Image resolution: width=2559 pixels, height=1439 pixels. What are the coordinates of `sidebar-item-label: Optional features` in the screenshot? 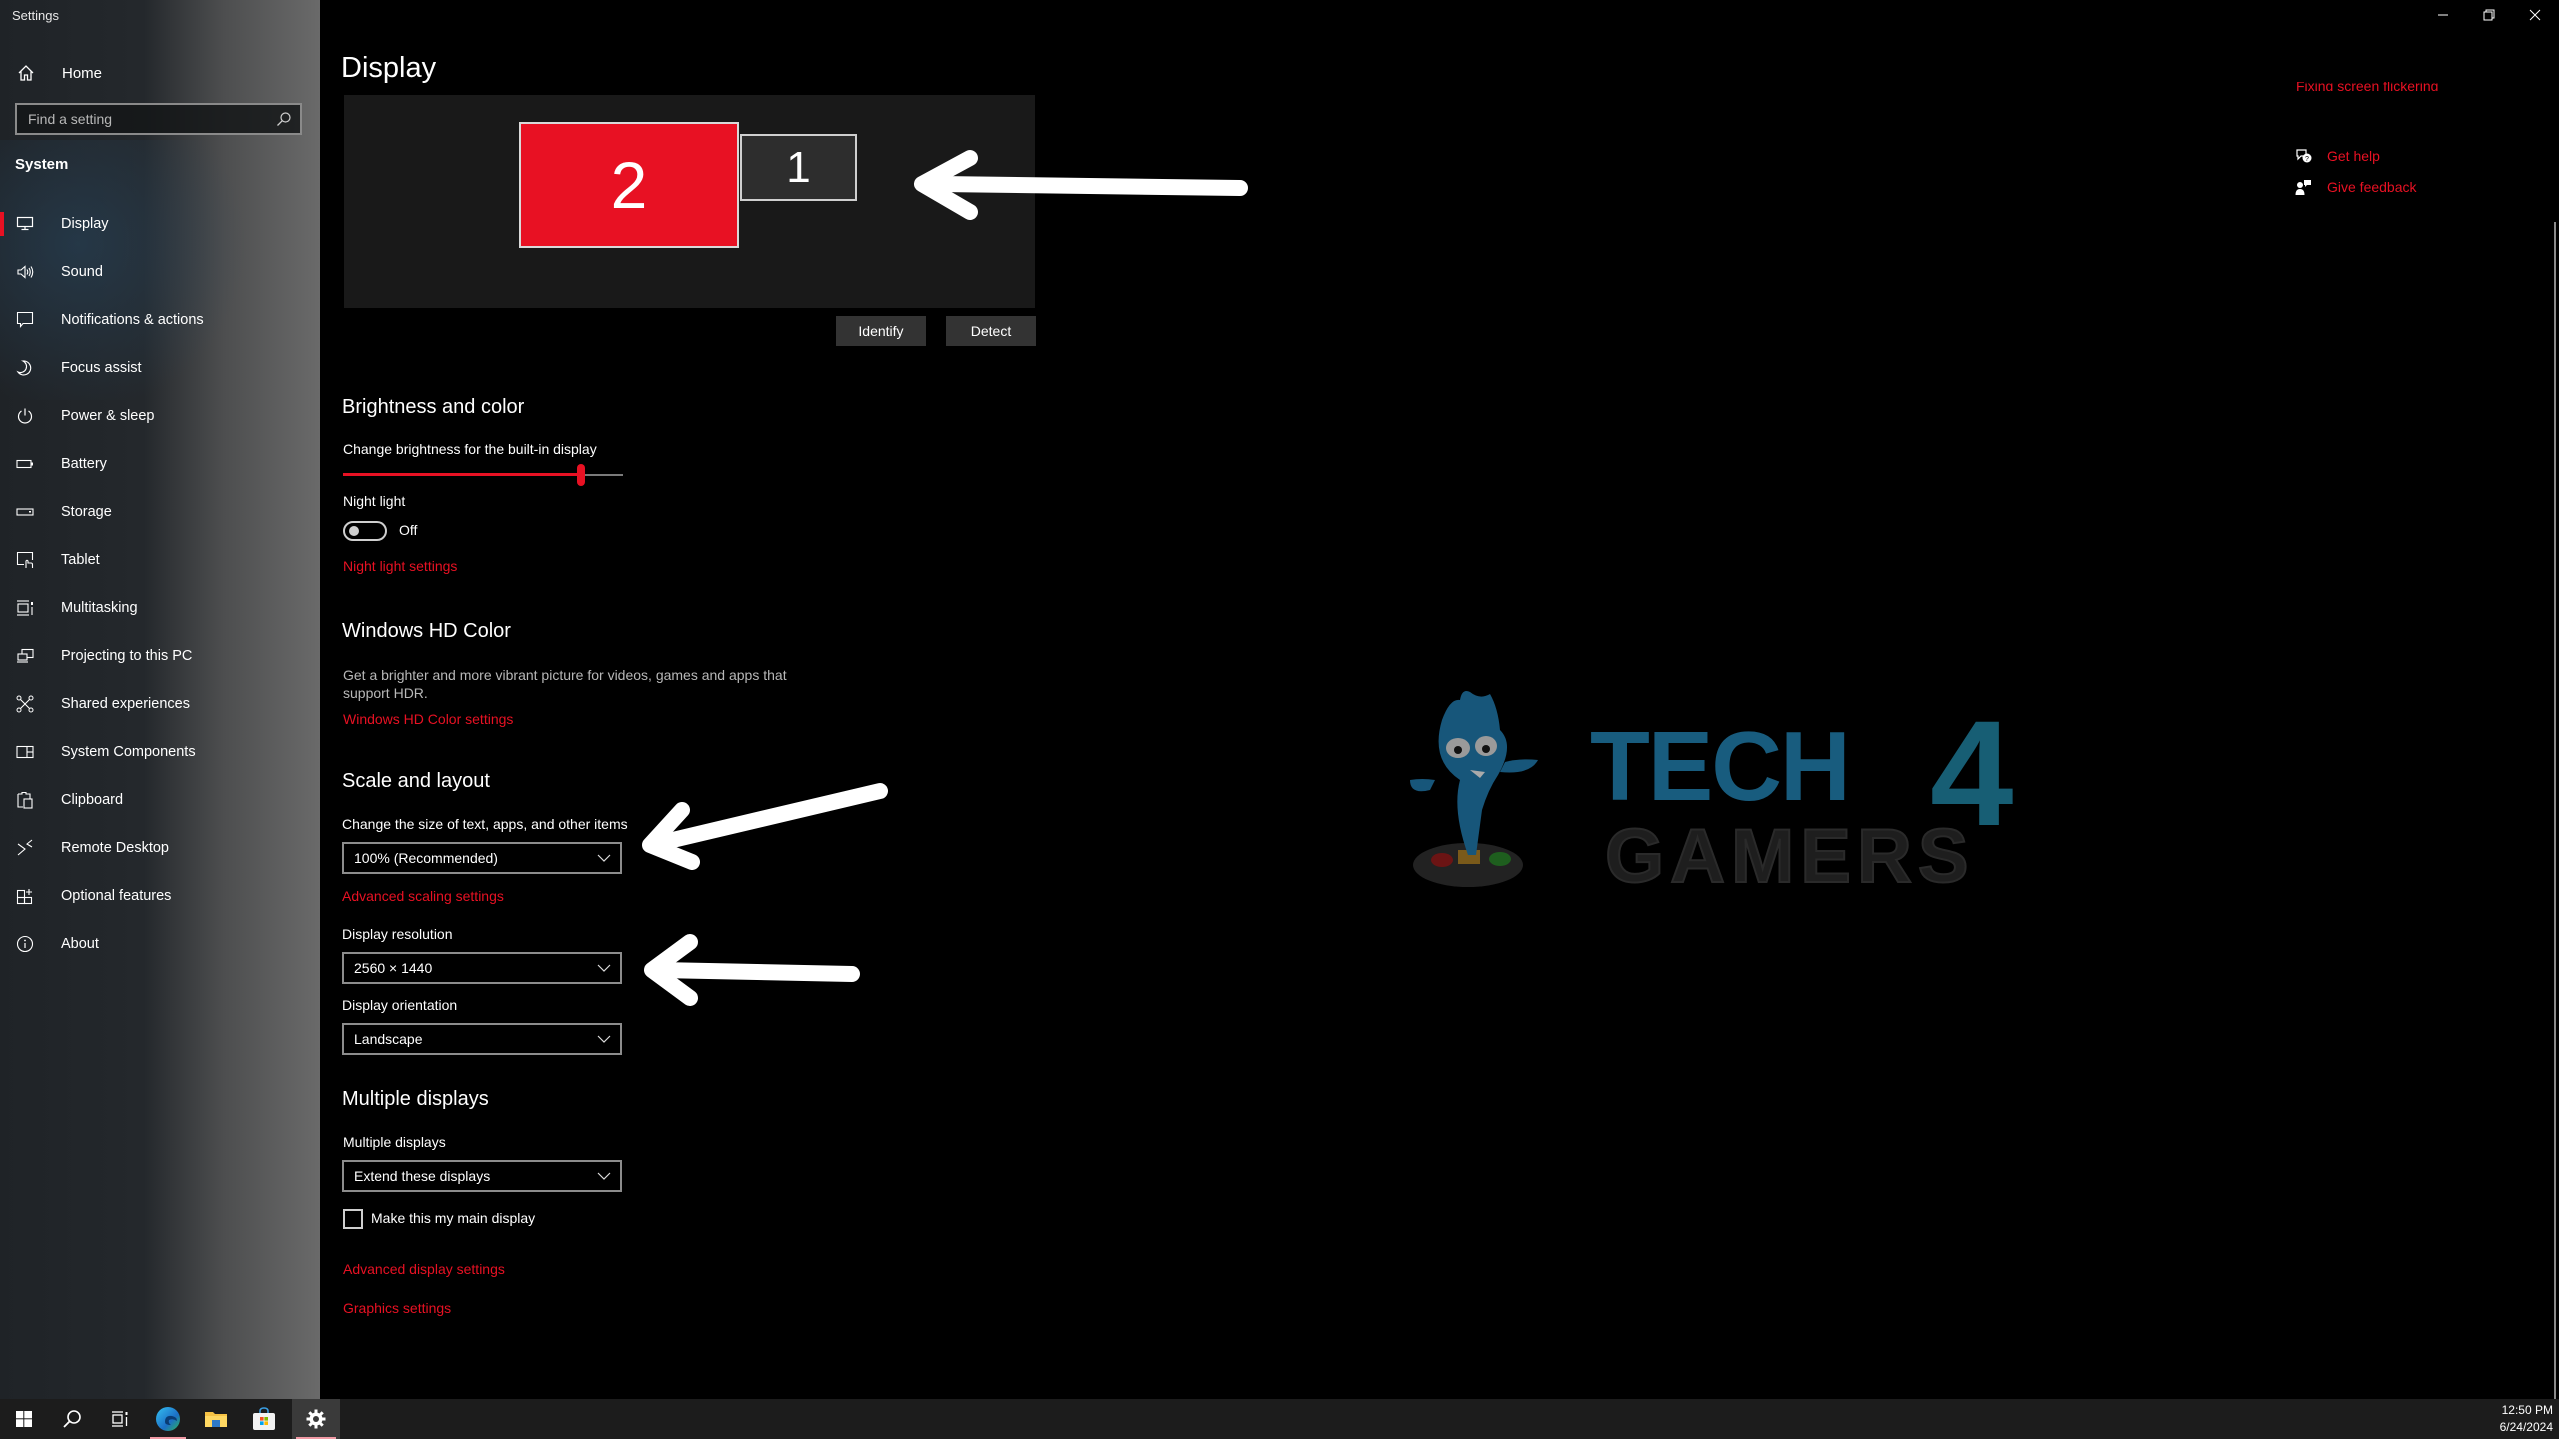 It's located at (116, 896).